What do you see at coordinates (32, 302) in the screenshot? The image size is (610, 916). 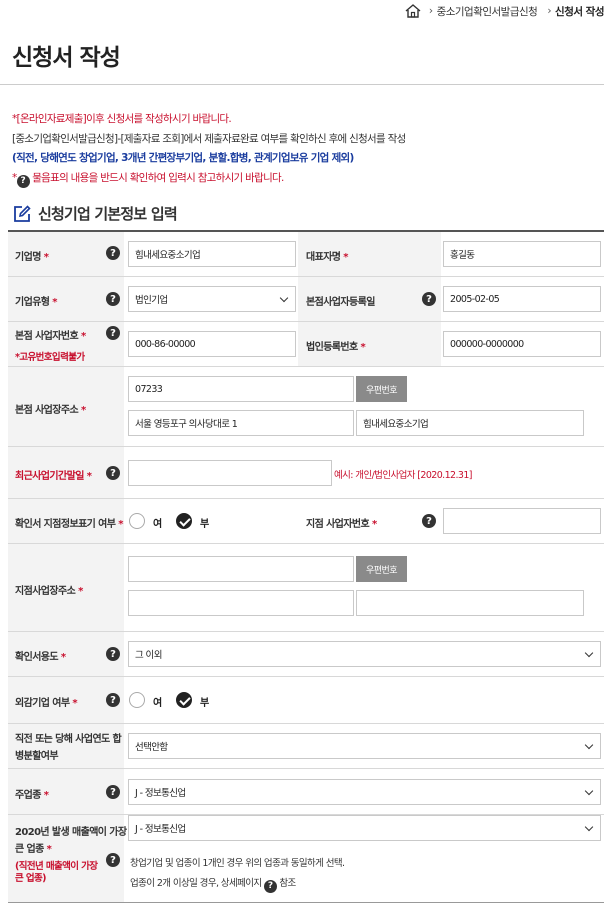 I see `company-type-label: 기업유형` at bounding box center [32, 302].